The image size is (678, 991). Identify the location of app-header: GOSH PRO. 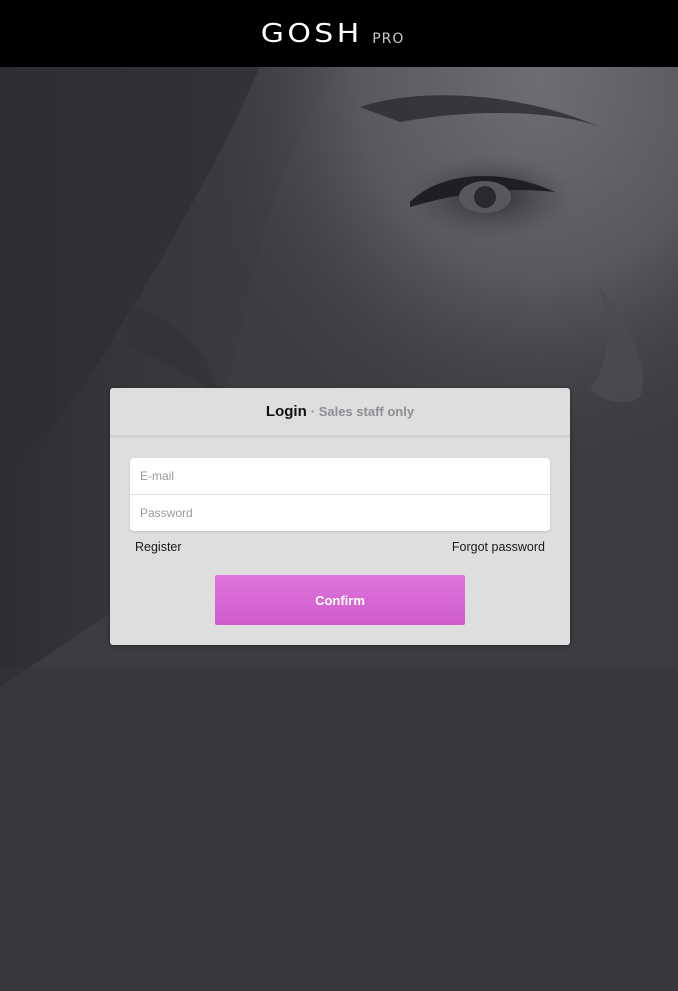
(339, 33).